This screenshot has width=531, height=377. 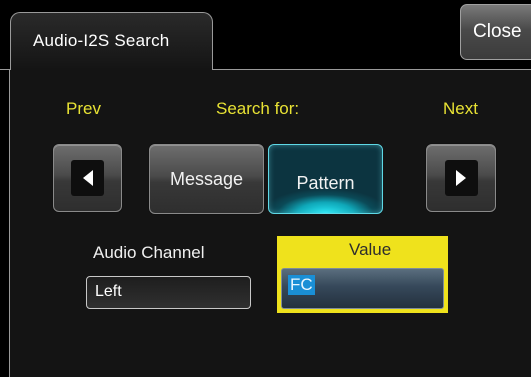 What do you see at coordinates (101, 40) in the screenshot?
I see `tab-title: Audio-I2S Search` at bounding box center [101, 40].